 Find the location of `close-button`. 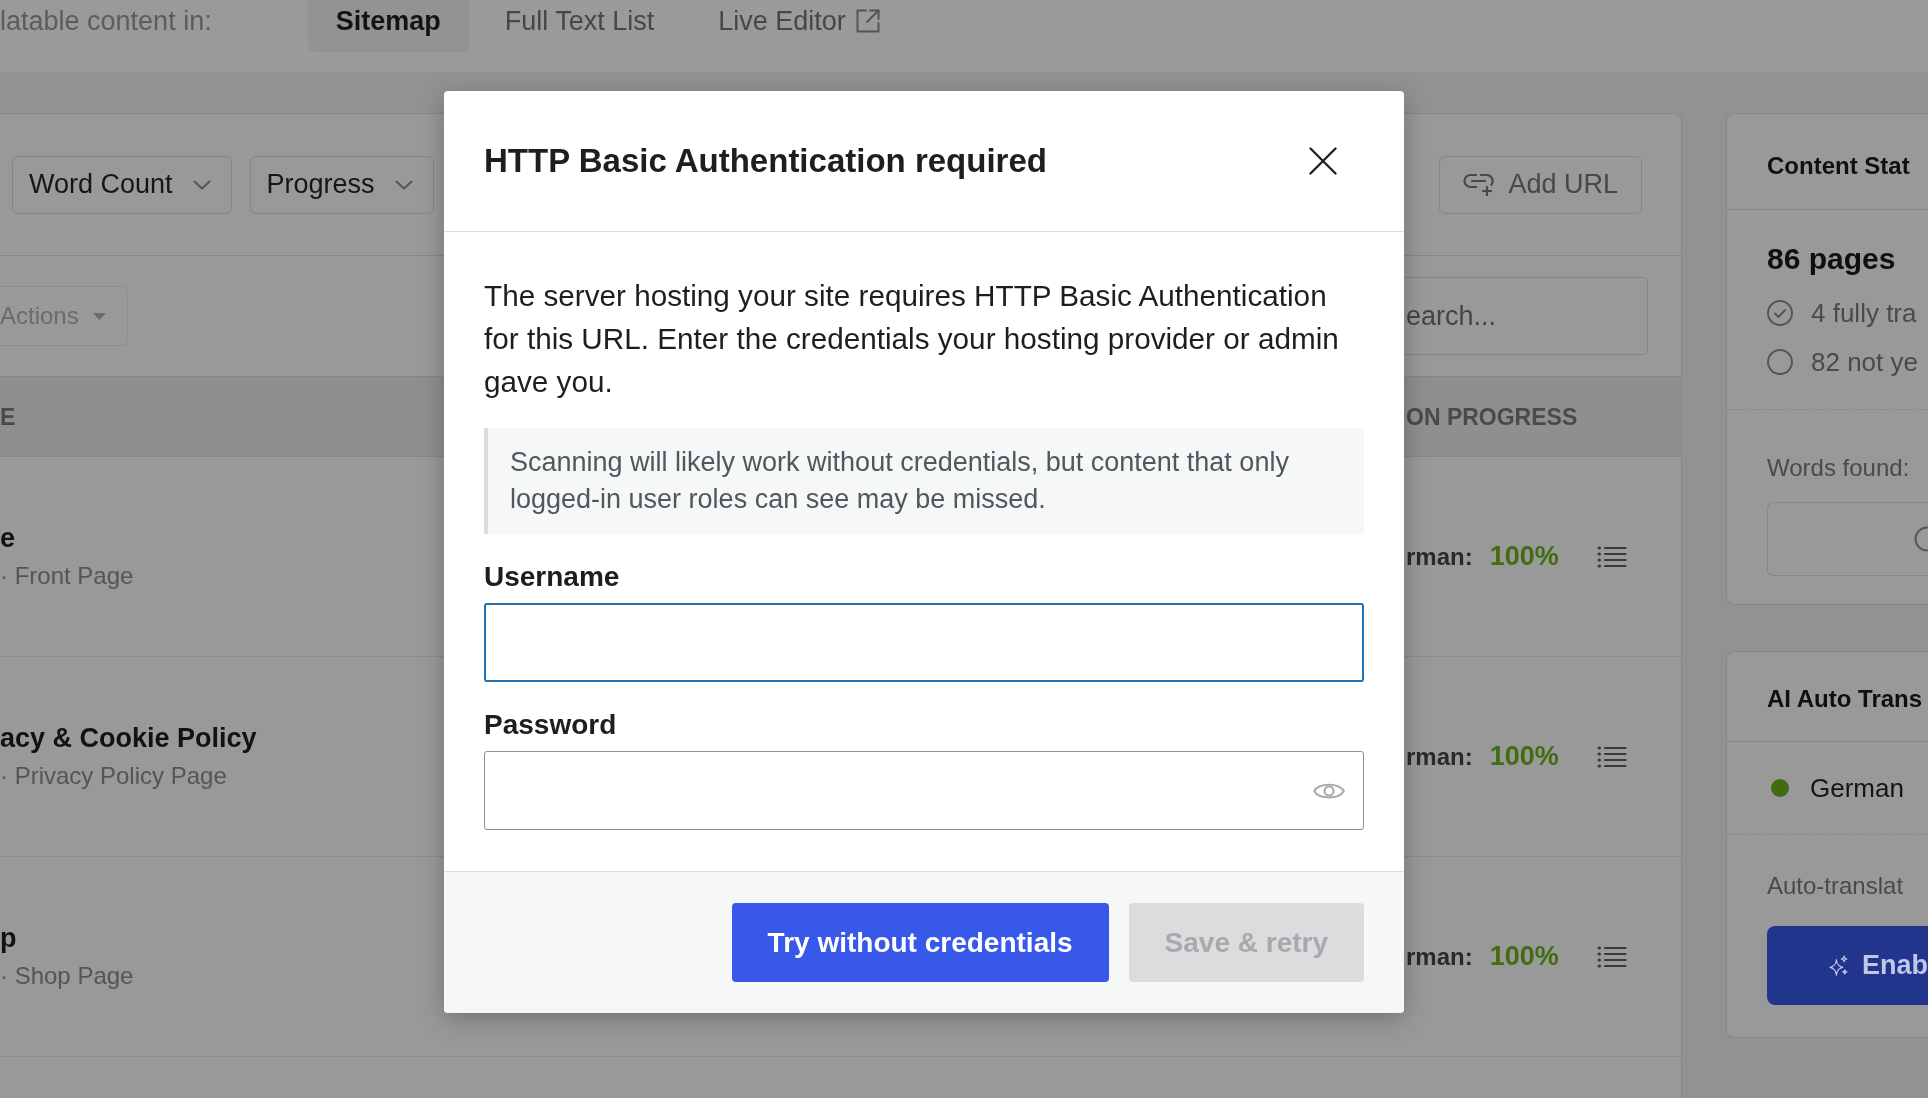

close-button is located at coordinates (1323, 161).